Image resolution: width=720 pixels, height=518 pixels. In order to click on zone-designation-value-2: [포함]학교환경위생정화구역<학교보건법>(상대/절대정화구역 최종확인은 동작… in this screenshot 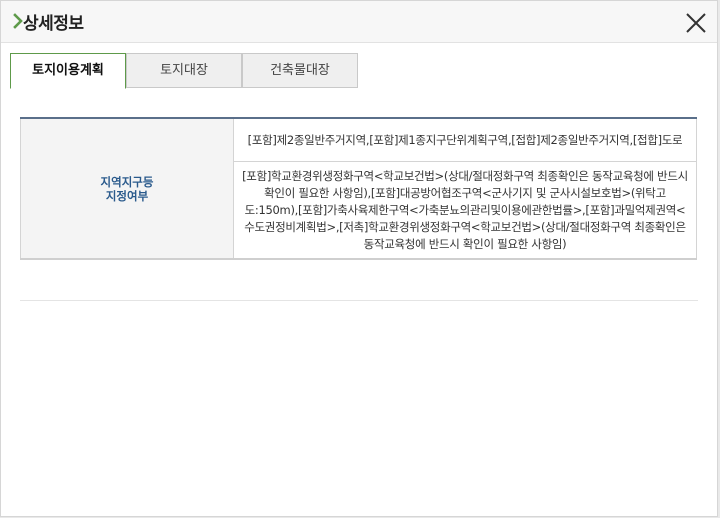, I will do `click(465, 210)`.